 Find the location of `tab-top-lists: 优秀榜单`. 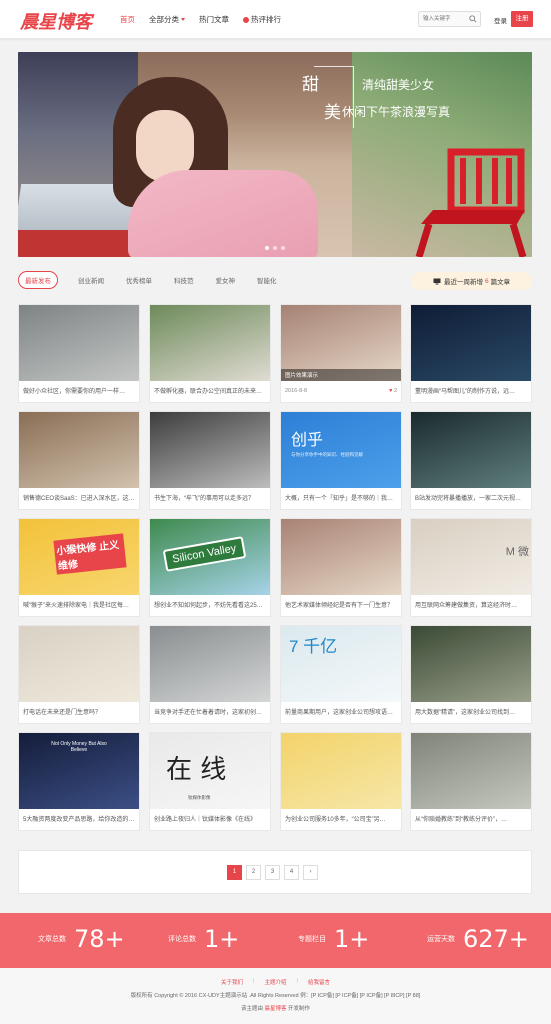

tab-top-lists: 优秀榜单 is located at coordinates (139, 280).